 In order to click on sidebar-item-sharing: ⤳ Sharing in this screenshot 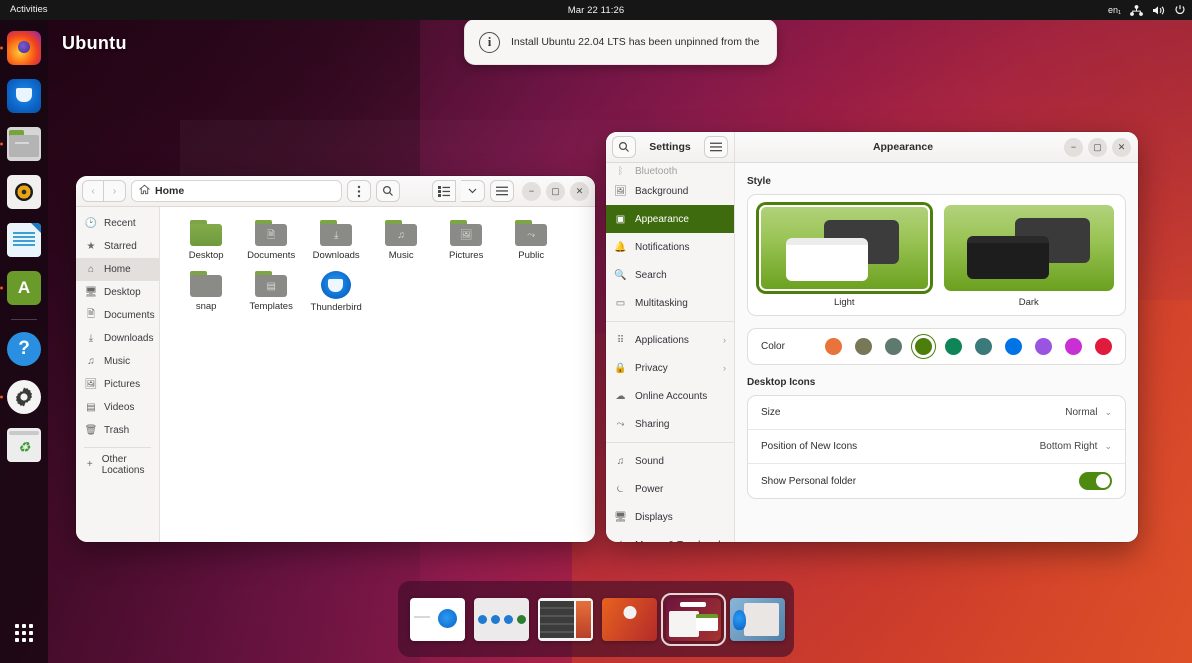, I will do `click(670, 424)`.